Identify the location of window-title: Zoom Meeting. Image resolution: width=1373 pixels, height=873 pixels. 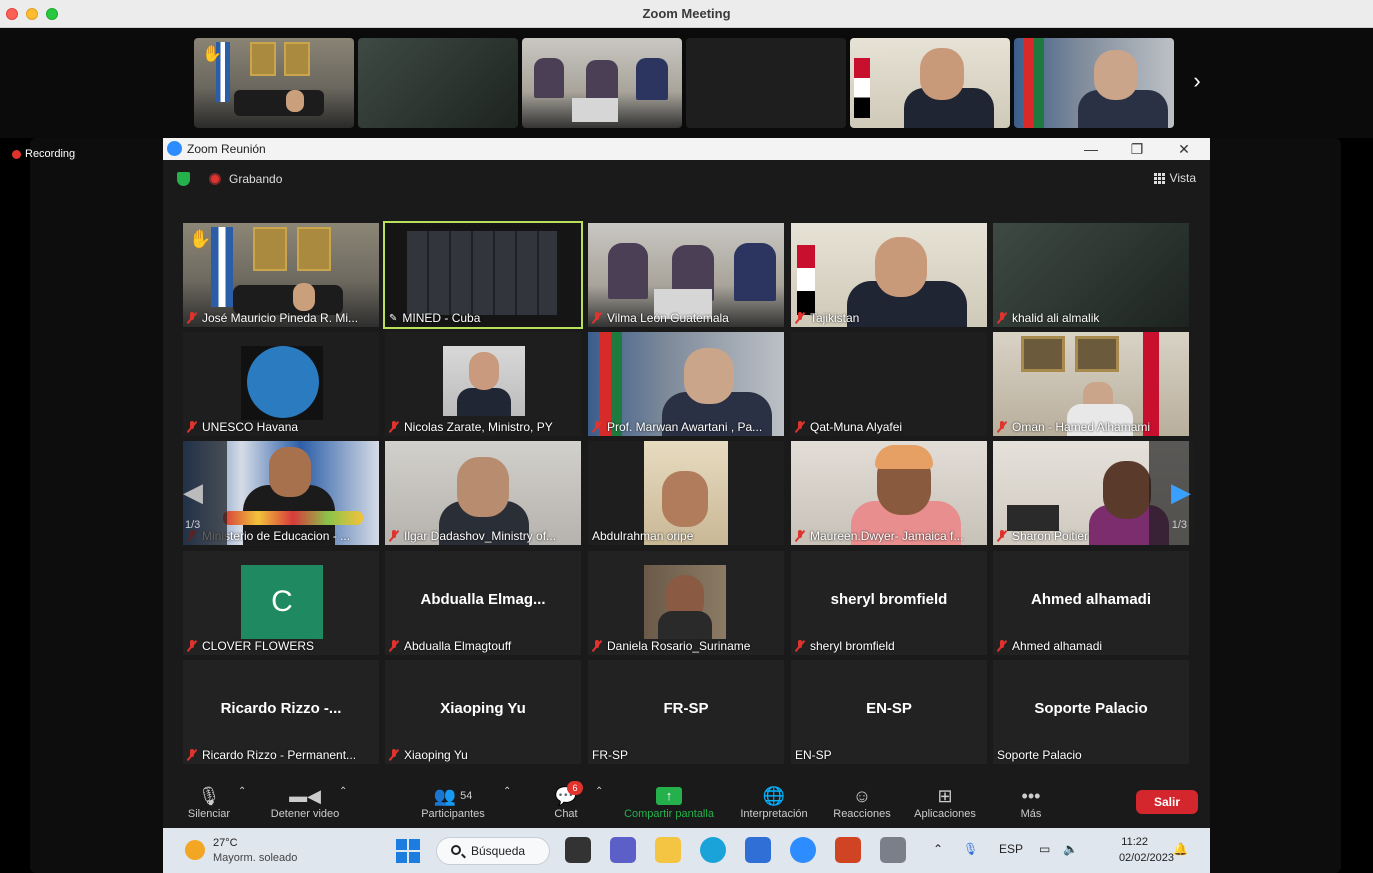
(686, 13).